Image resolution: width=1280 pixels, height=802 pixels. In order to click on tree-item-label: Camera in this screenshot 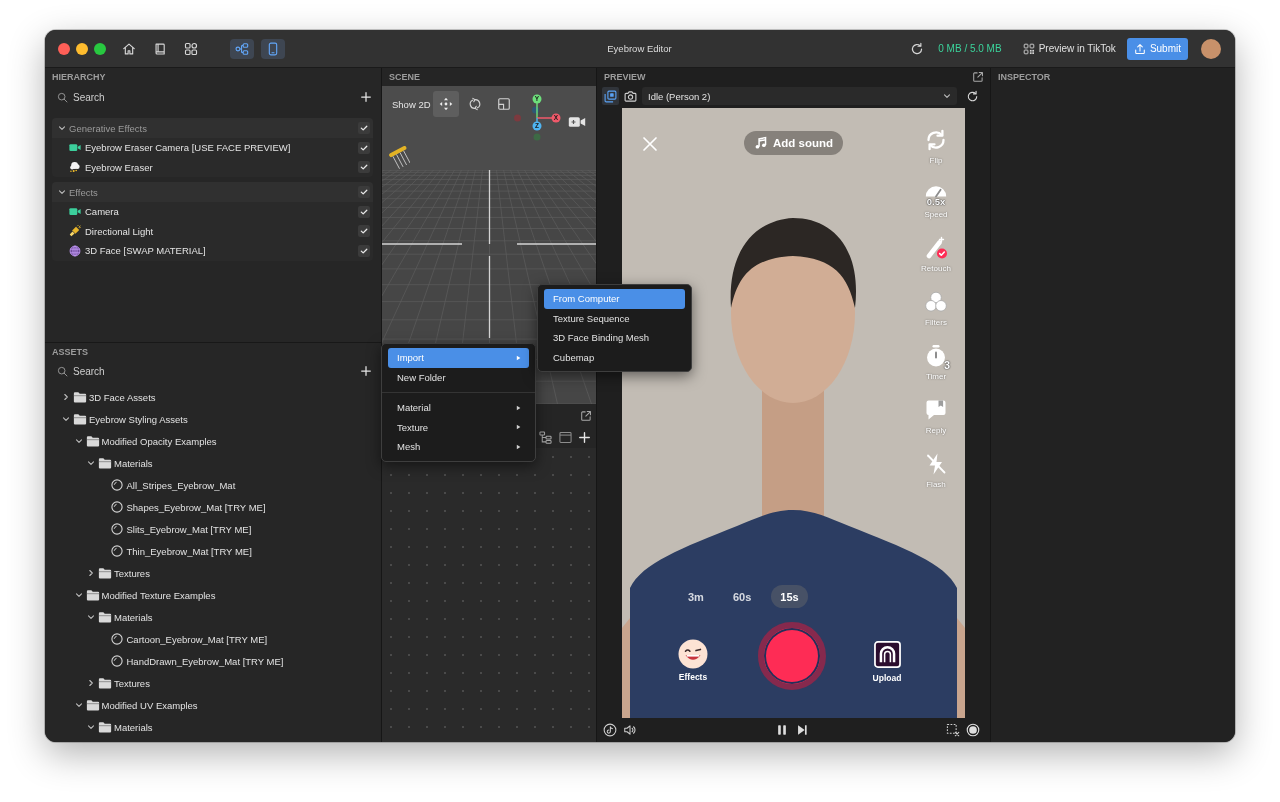, I will do `click(221, 212)`.